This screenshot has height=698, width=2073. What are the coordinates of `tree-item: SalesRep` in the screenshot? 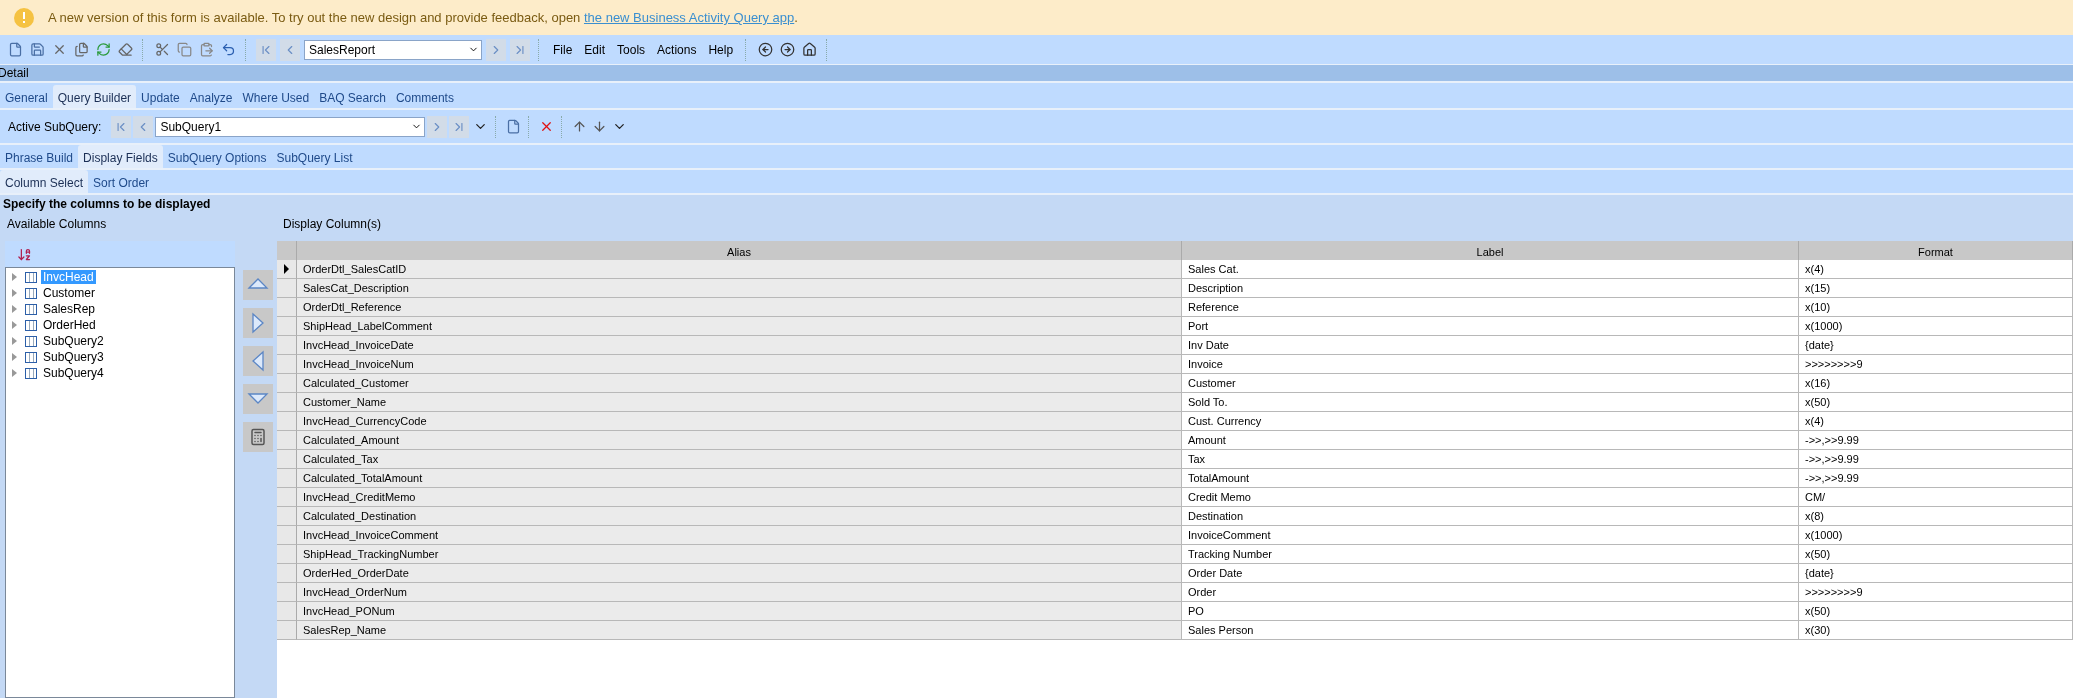 It's located at (69, 309).